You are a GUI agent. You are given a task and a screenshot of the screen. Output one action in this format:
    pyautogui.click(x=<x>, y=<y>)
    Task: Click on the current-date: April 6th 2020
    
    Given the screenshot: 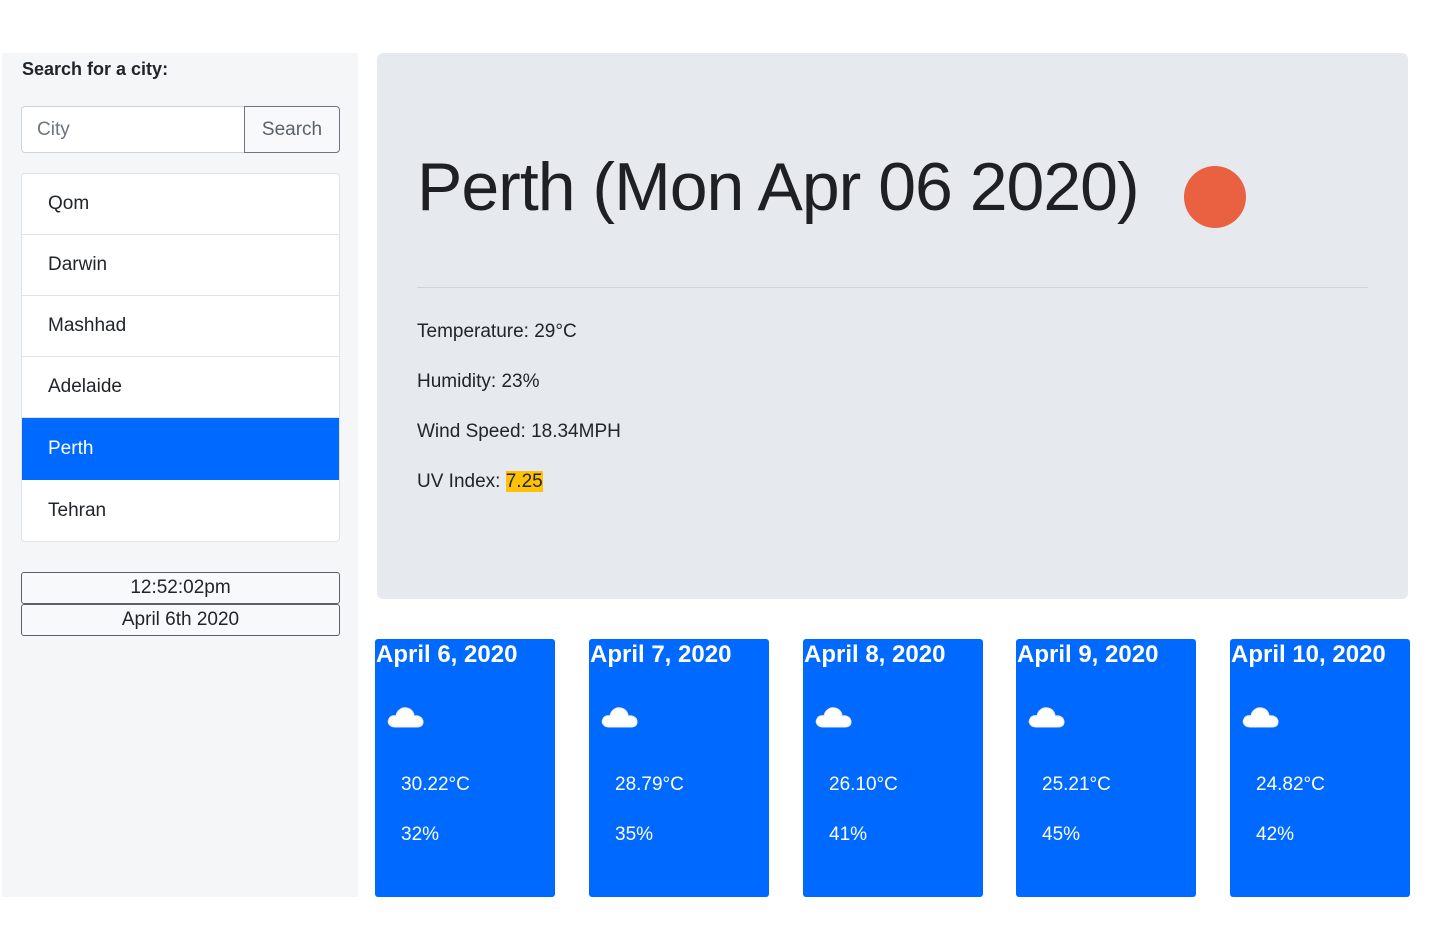 What is the action you would take?
    pyautogui.click(x=180, y=620)
    